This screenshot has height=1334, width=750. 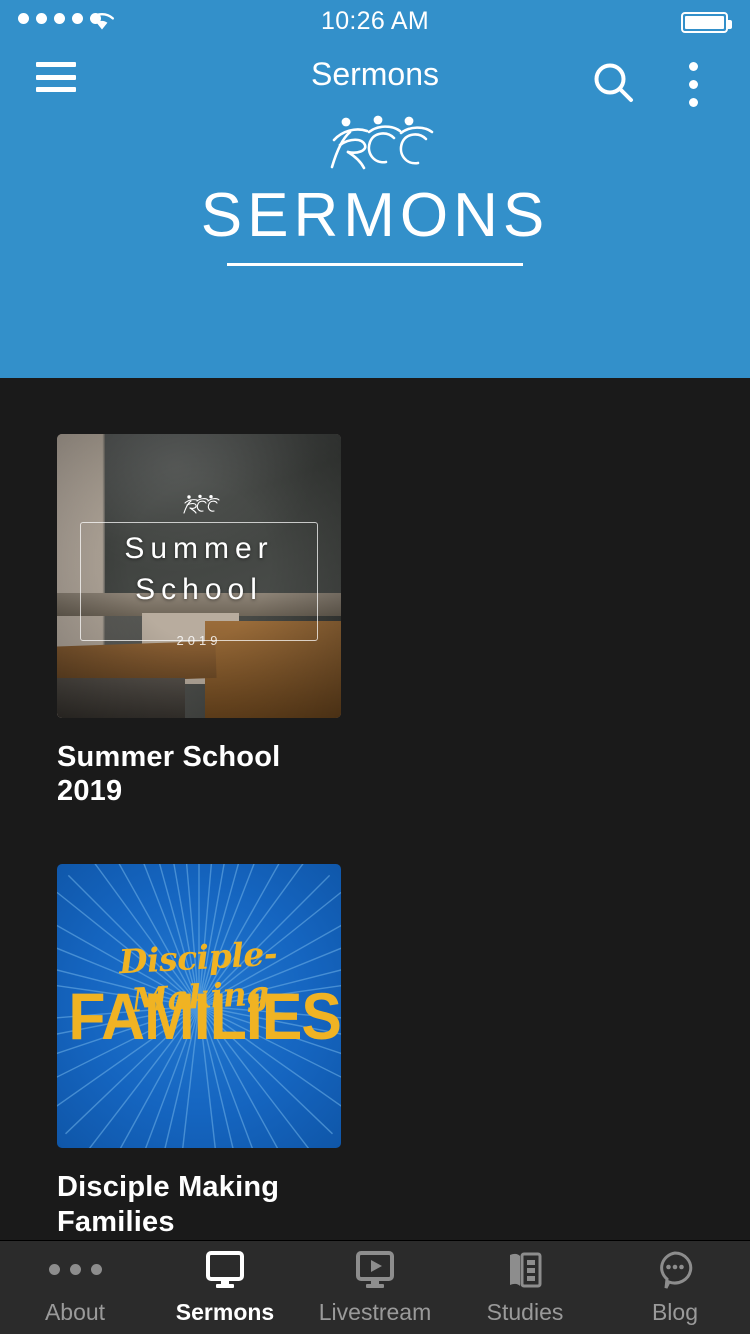 I want to click on bottom-tab-bar: About Sermons Livestream Studies Blog, so click(x=375, y=1287).